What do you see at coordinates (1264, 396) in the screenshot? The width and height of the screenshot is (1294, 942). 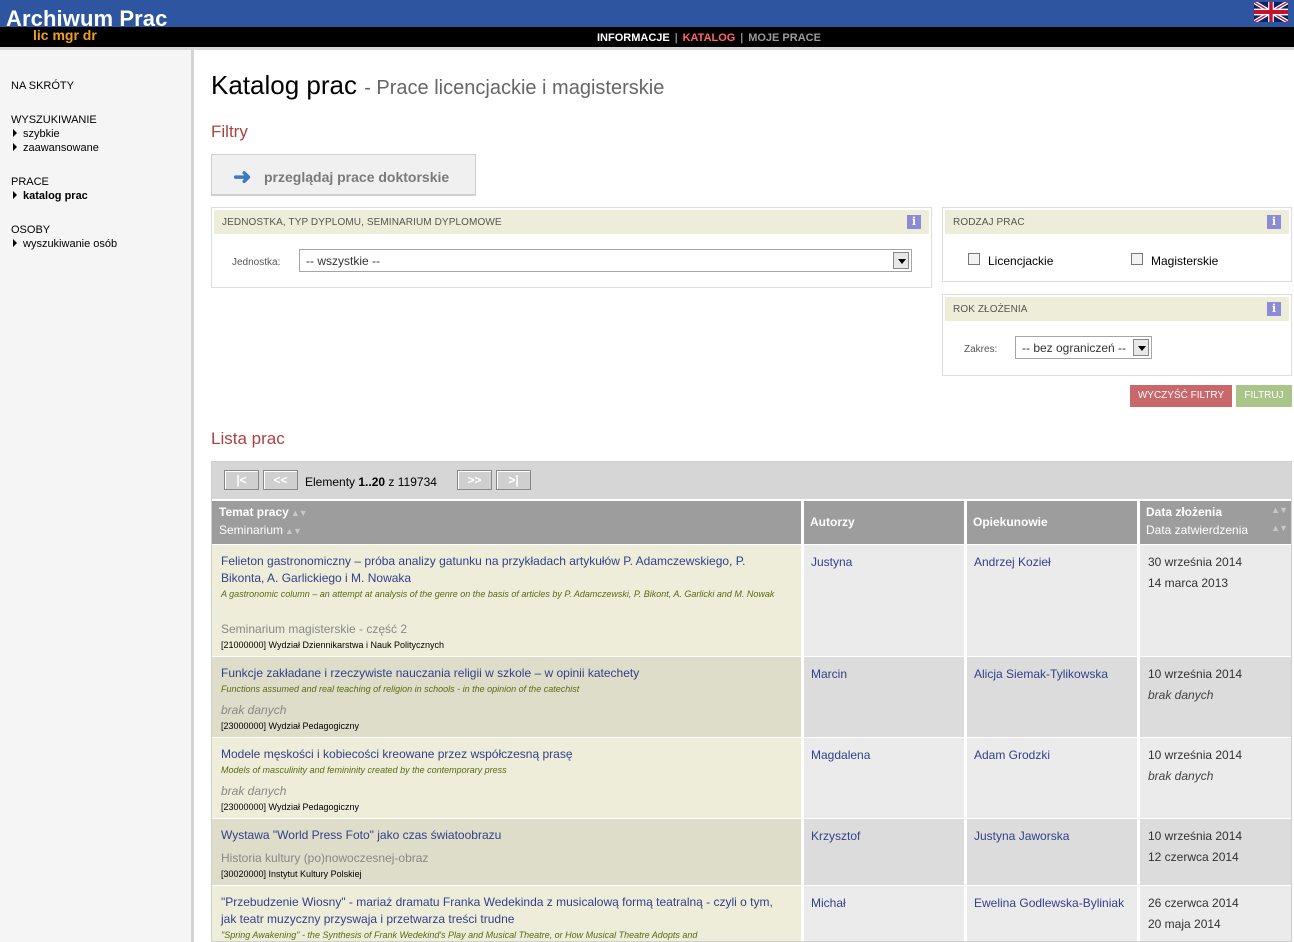 I see `filter-button: FILTRUJ` at bounding box center [1264, 396].